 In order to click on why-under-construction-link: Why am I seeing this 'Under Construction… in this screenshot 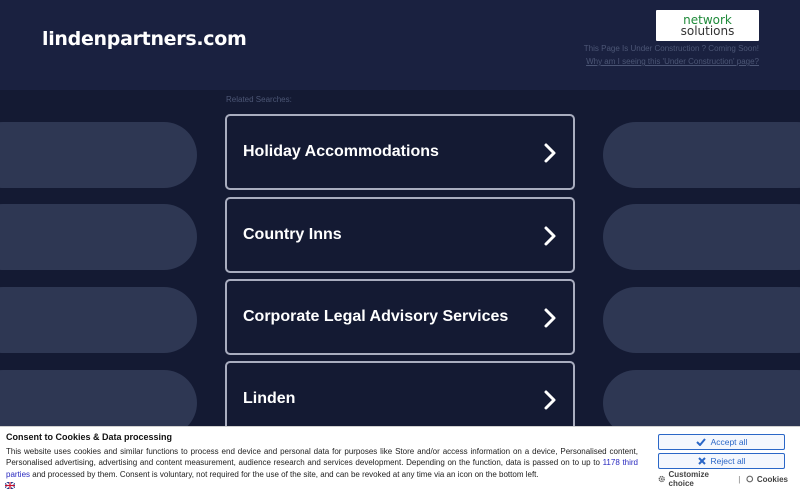, I will do `click(672, 61)`.